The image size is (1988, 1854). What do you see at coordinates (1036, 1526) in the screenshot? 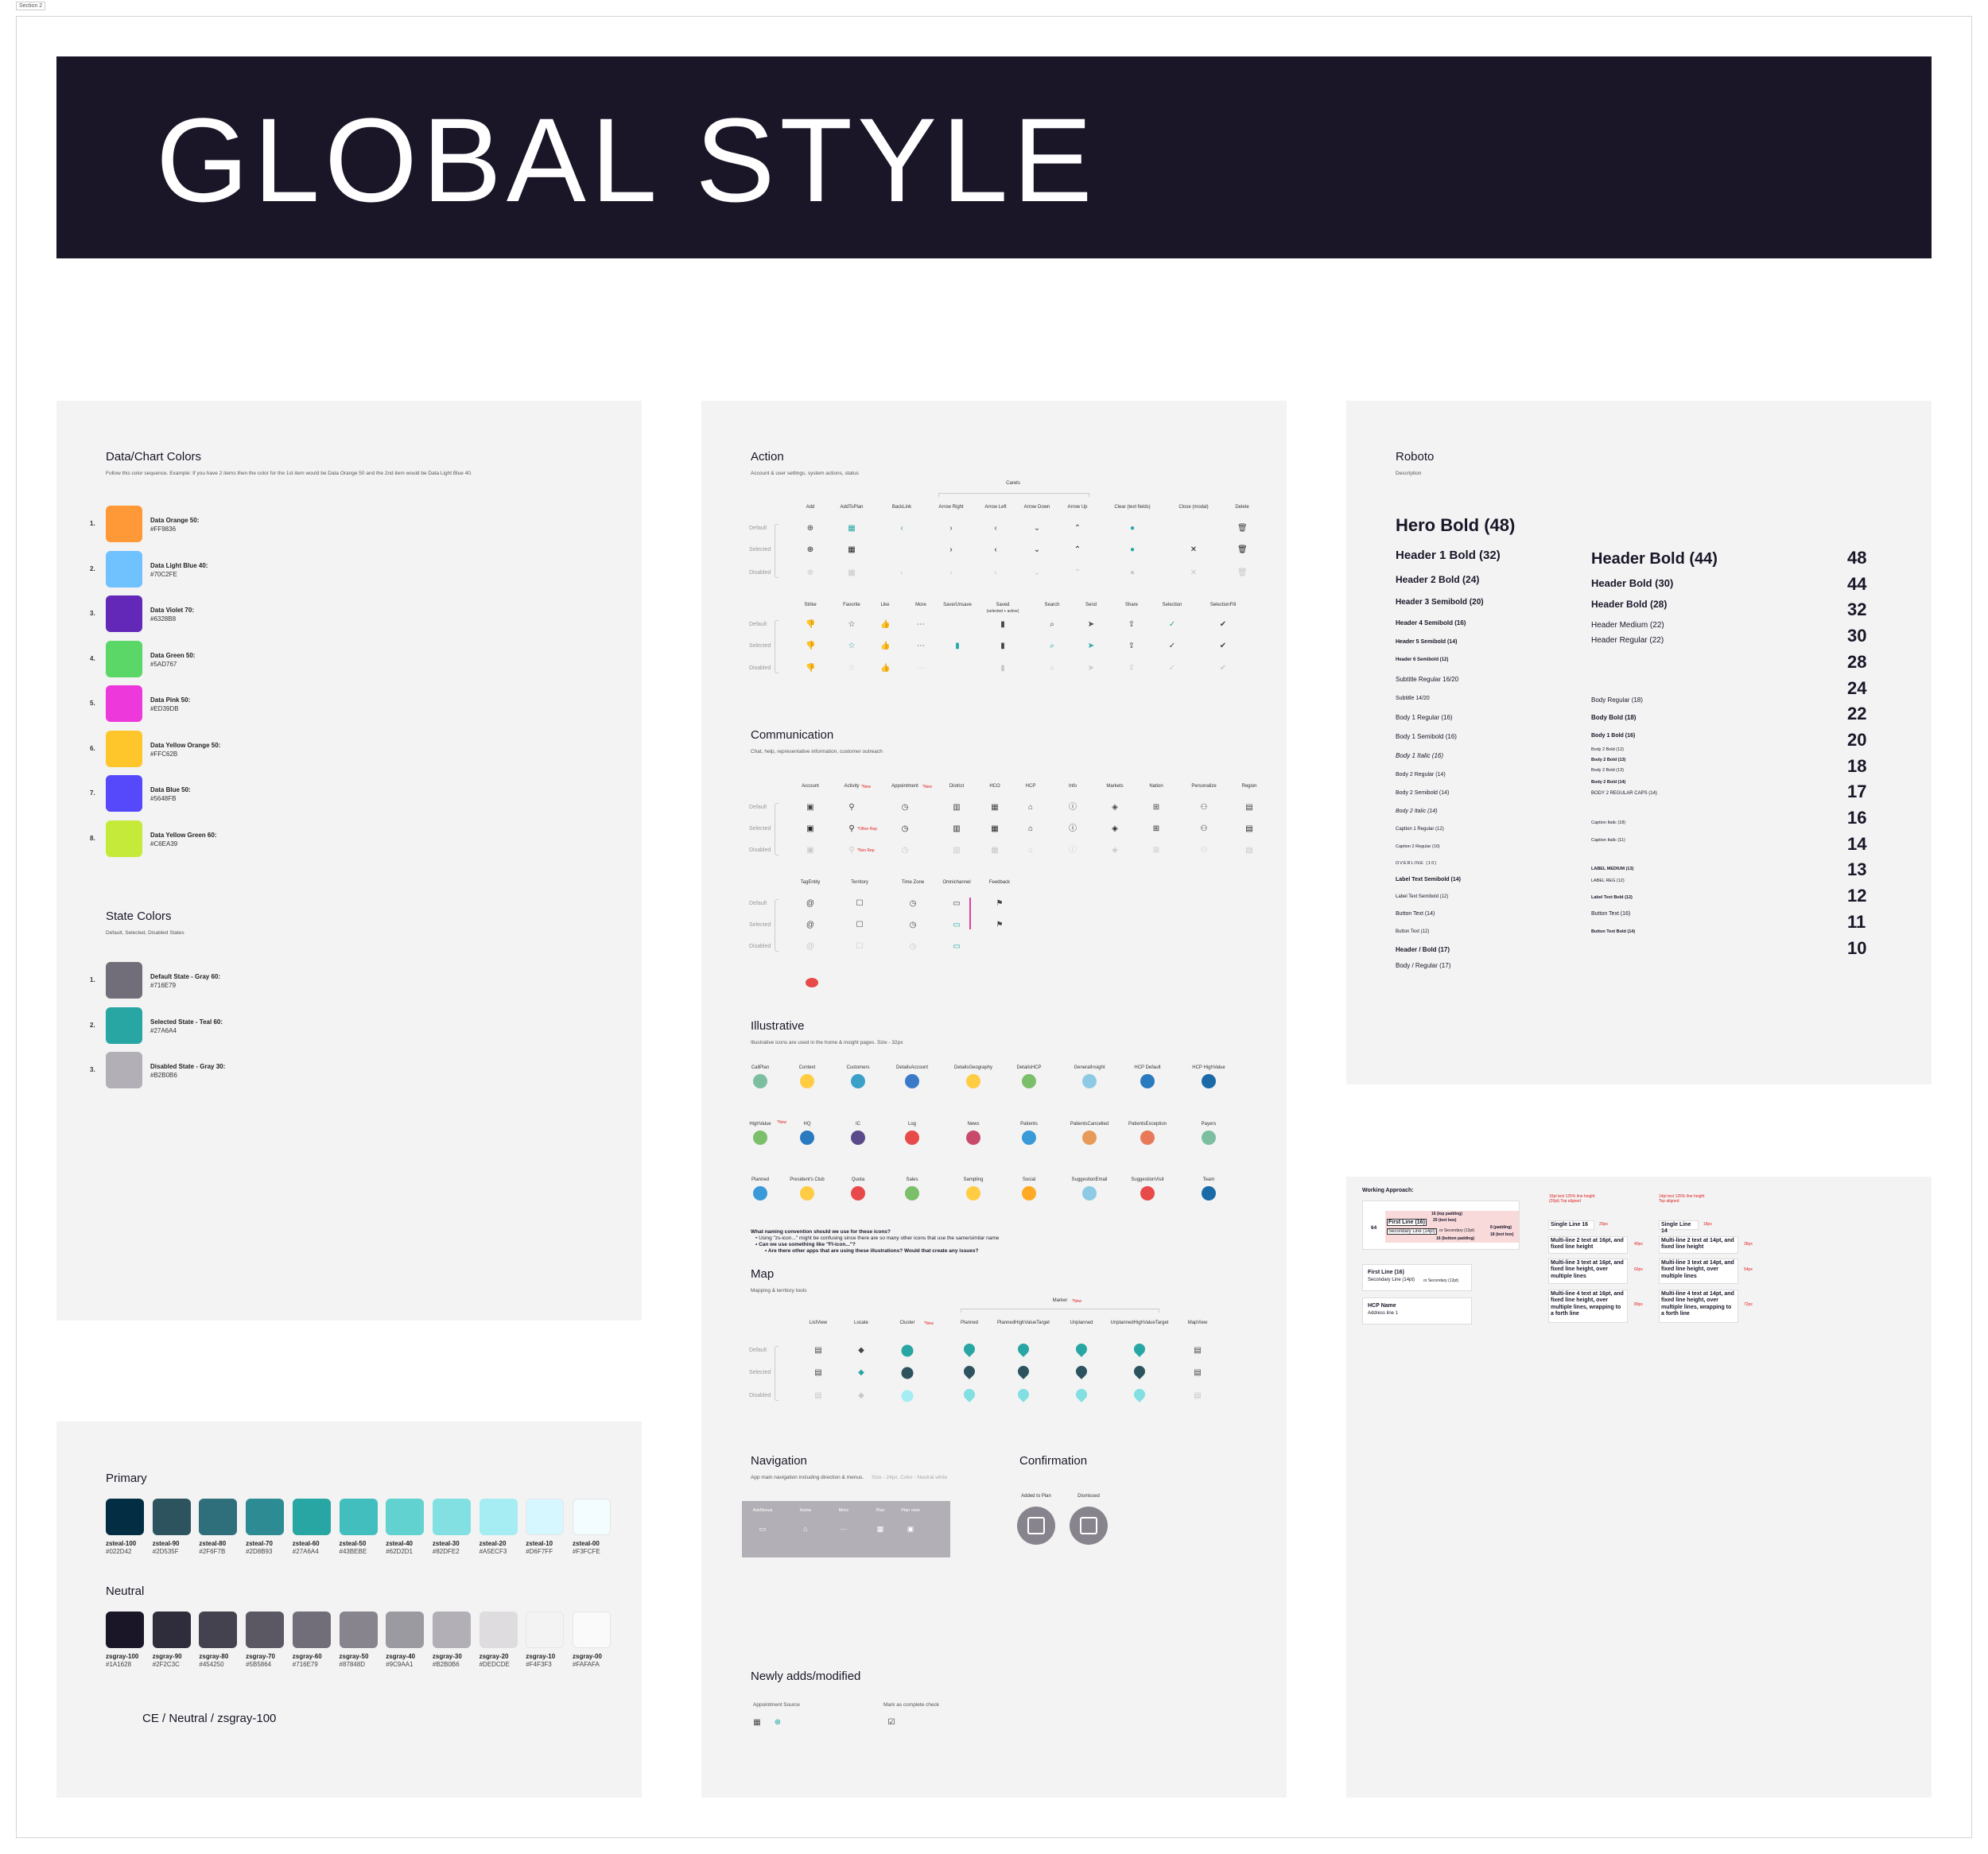
I see `confirmation-button` at bounding box center [1036, 1526].